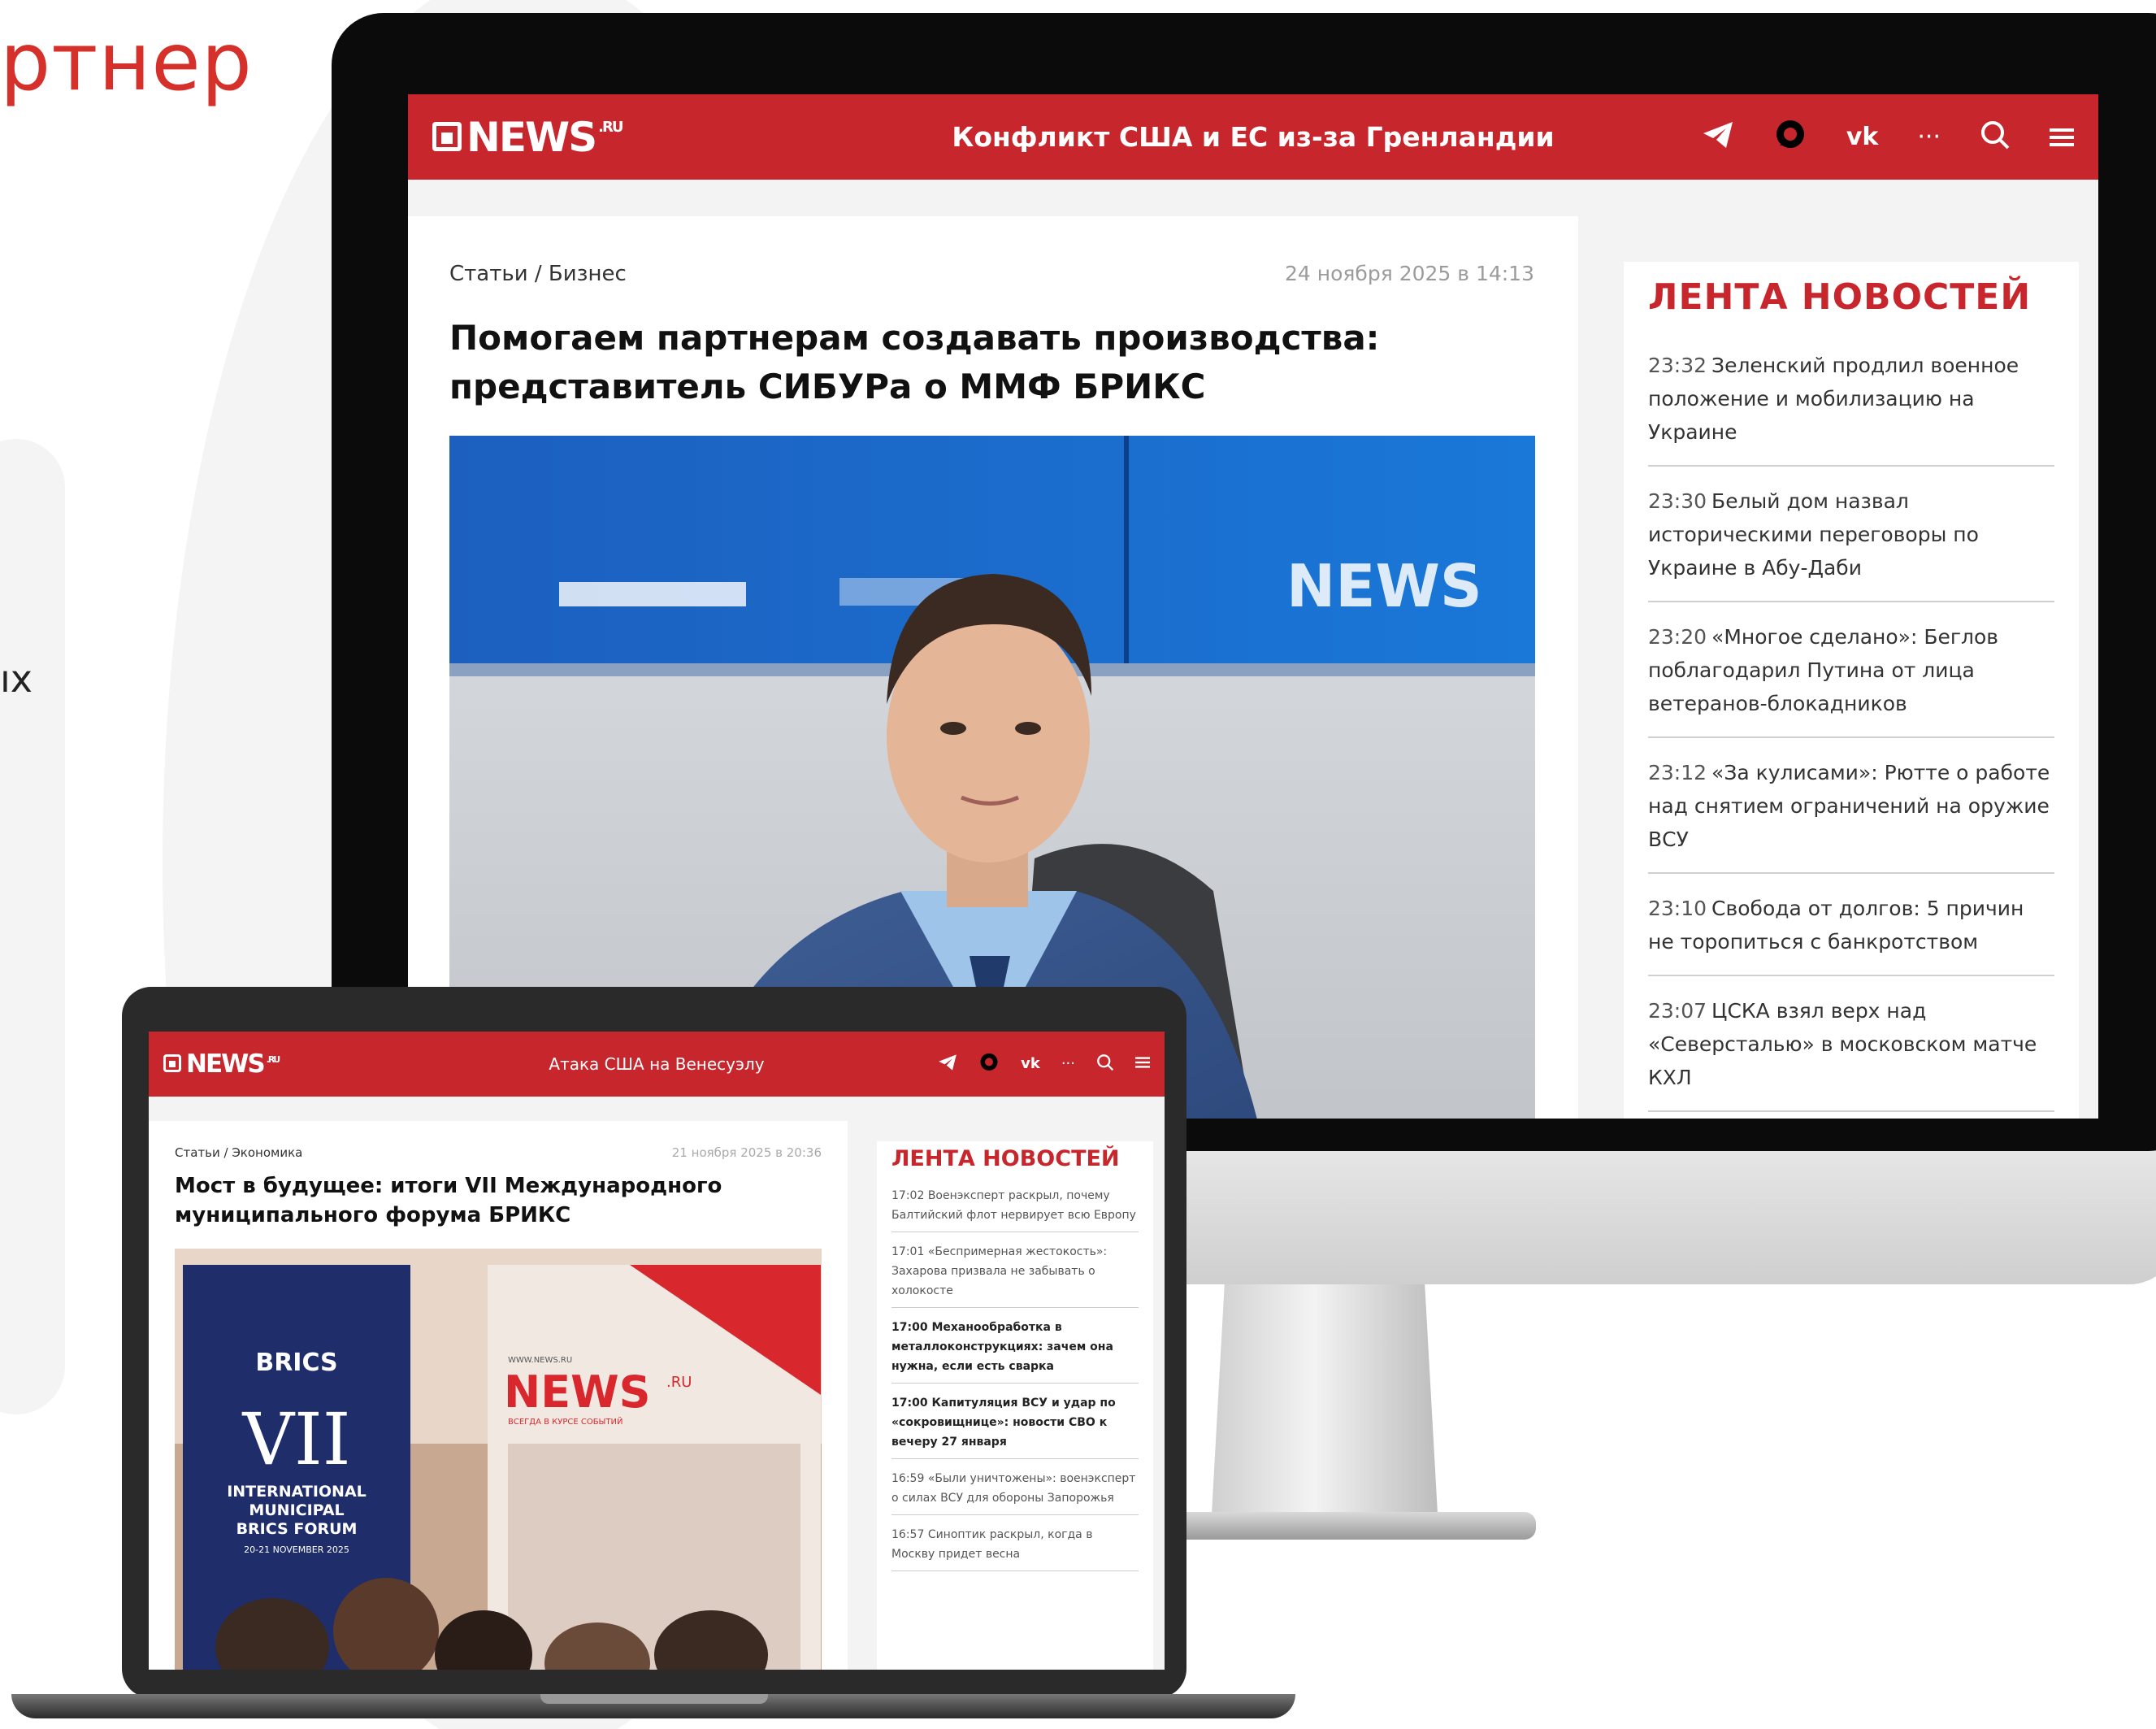 The width and height of the screenshot is (2156, 1729). I want to click on article-date: 21 ноября 2025 в 20:36, so click(747, 1152).